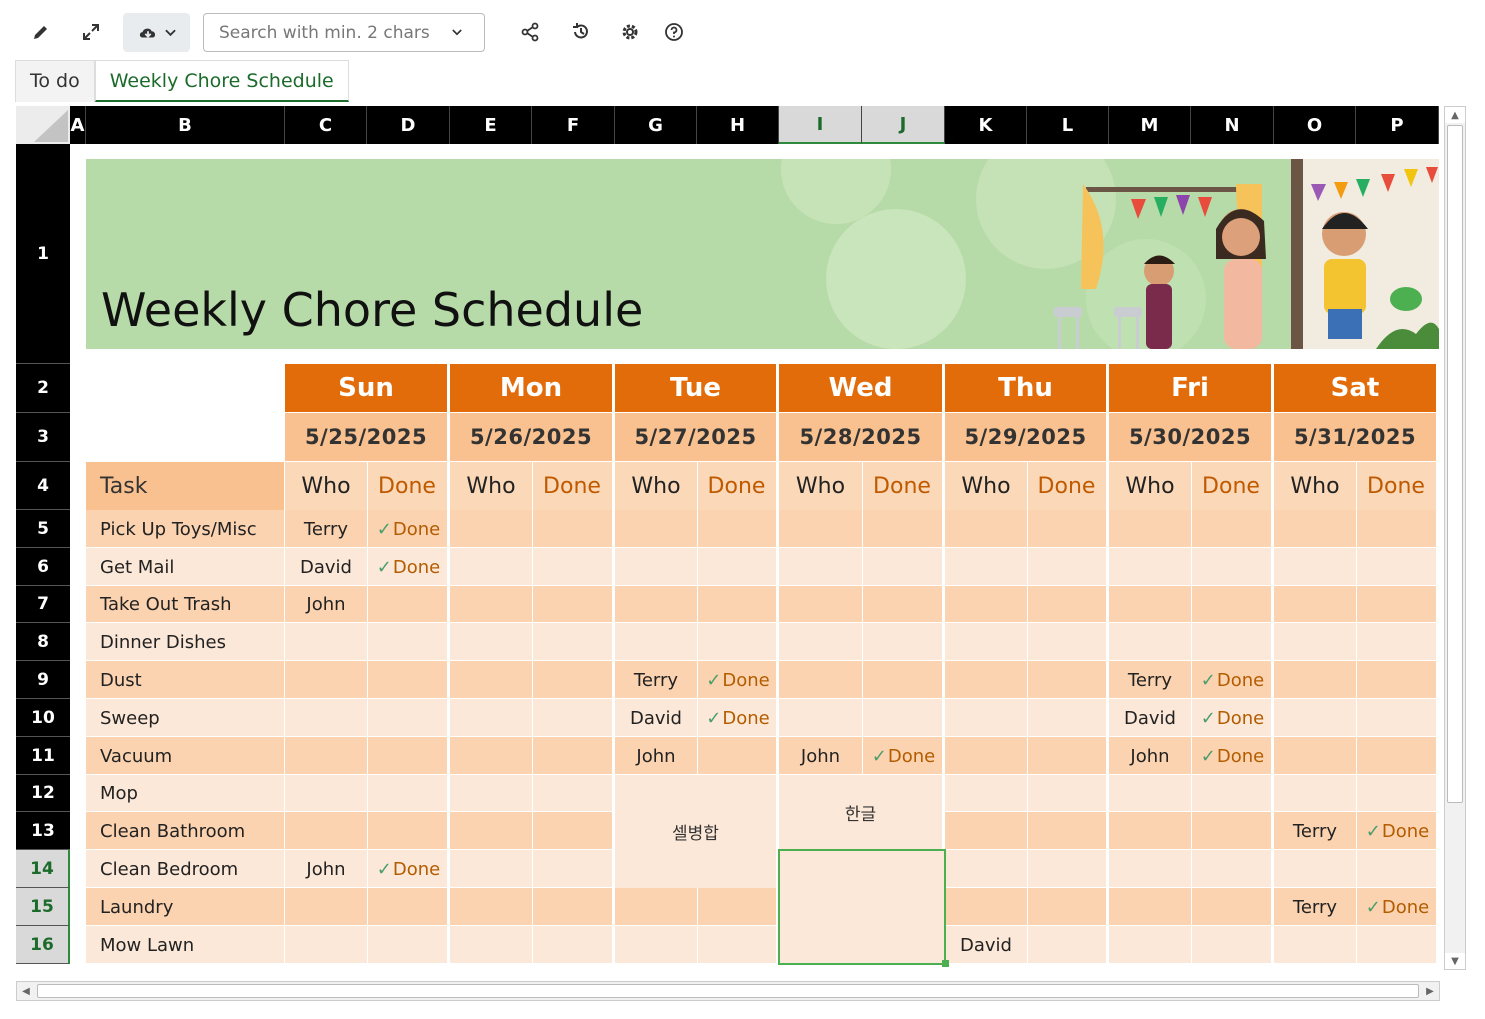 The height and width of the screenshot is (1019, 1485). Describe the element at coordinates (738, 125) in the screenshot. I see `column-header-h: H` at that location.